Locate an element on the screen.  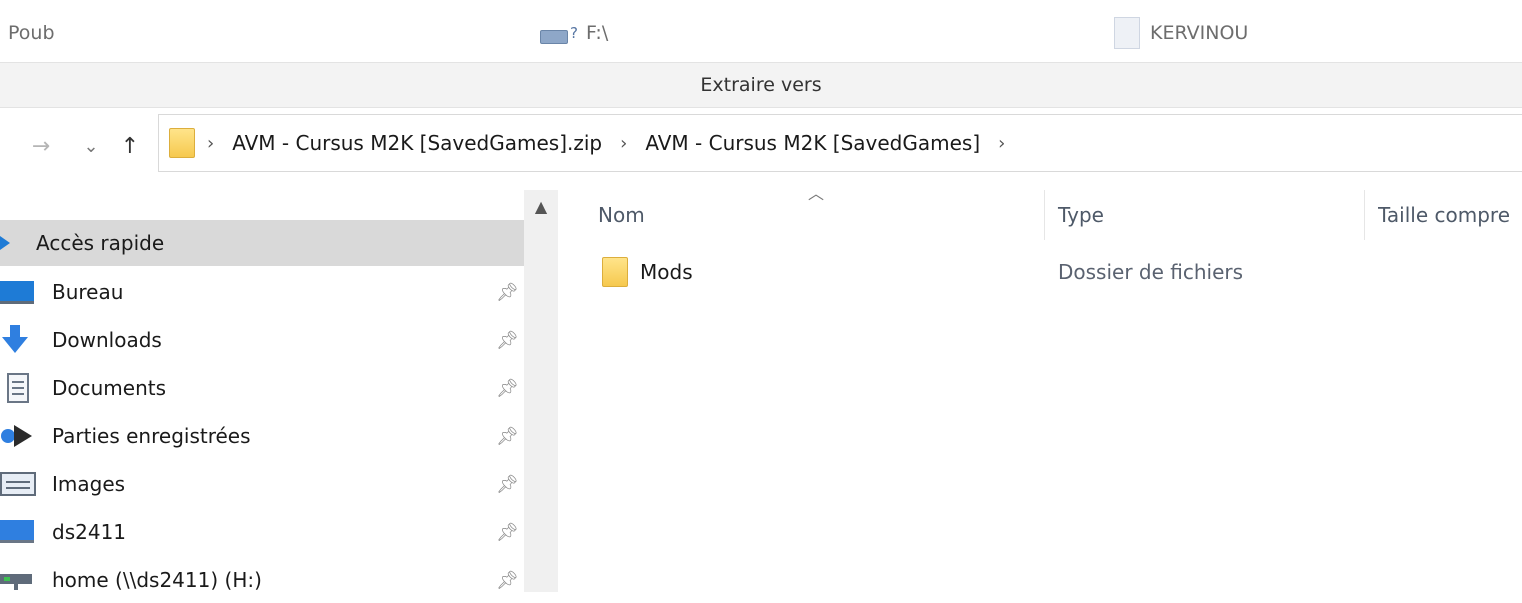
pictures-icon is located at coordinates (20, 484).